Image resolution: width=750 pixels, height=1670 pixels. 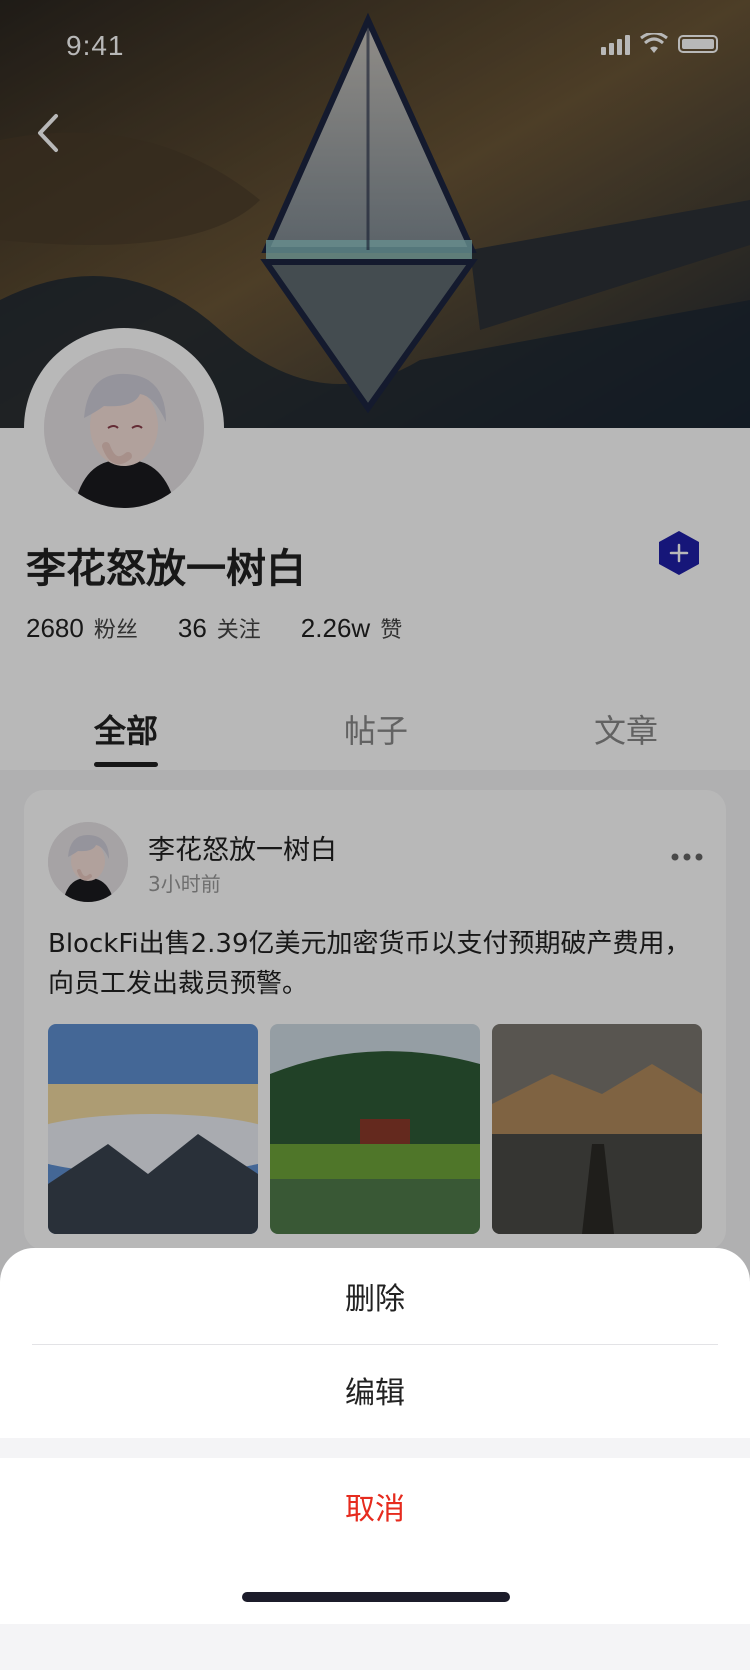 I want to click on cancel-button: 取消, so click(x=375, y=1506).